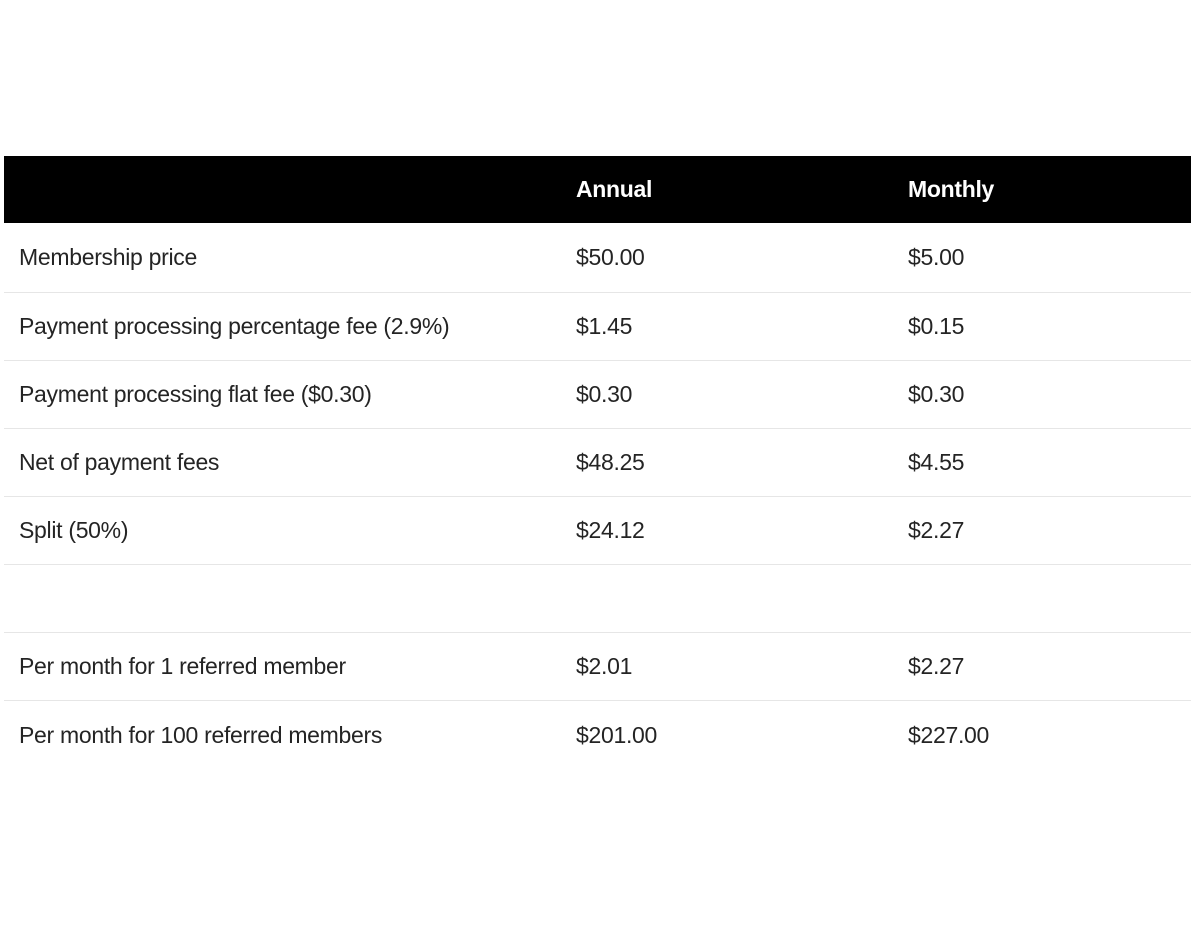 The image size is (1200, 927). I want to click on table-row: Net of payment fees $48.25 $4.55, so click(597, 463).